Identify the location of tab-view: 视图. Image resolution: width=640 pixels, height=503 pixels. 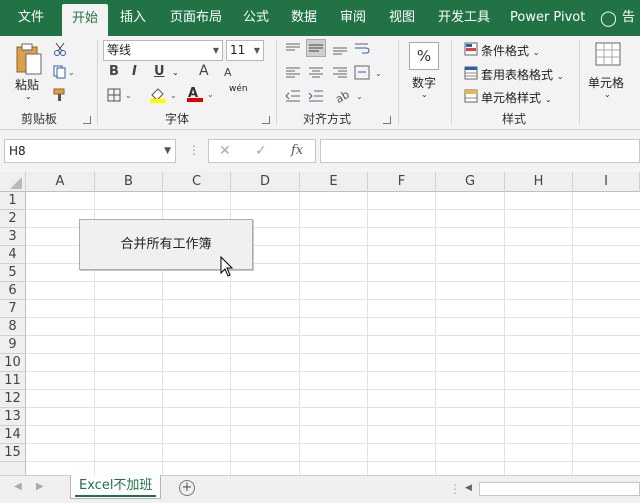
(402, 18).